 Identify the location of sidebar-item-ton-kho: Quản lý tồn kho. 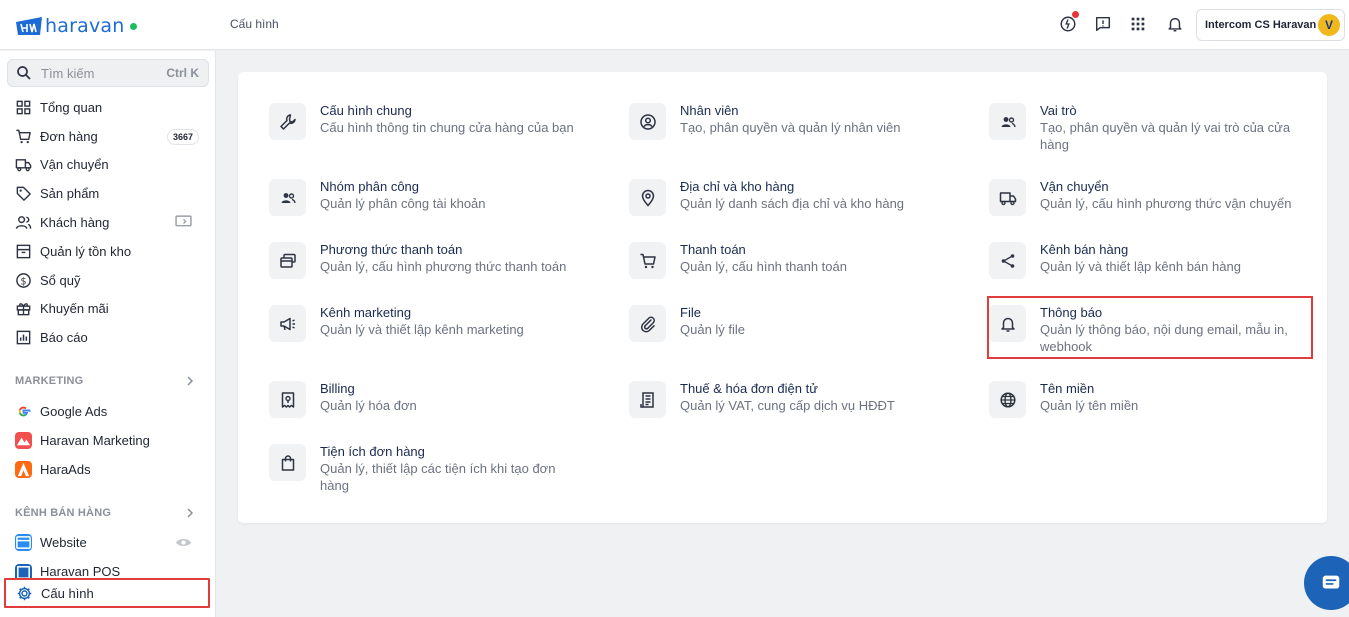
(108, 251).